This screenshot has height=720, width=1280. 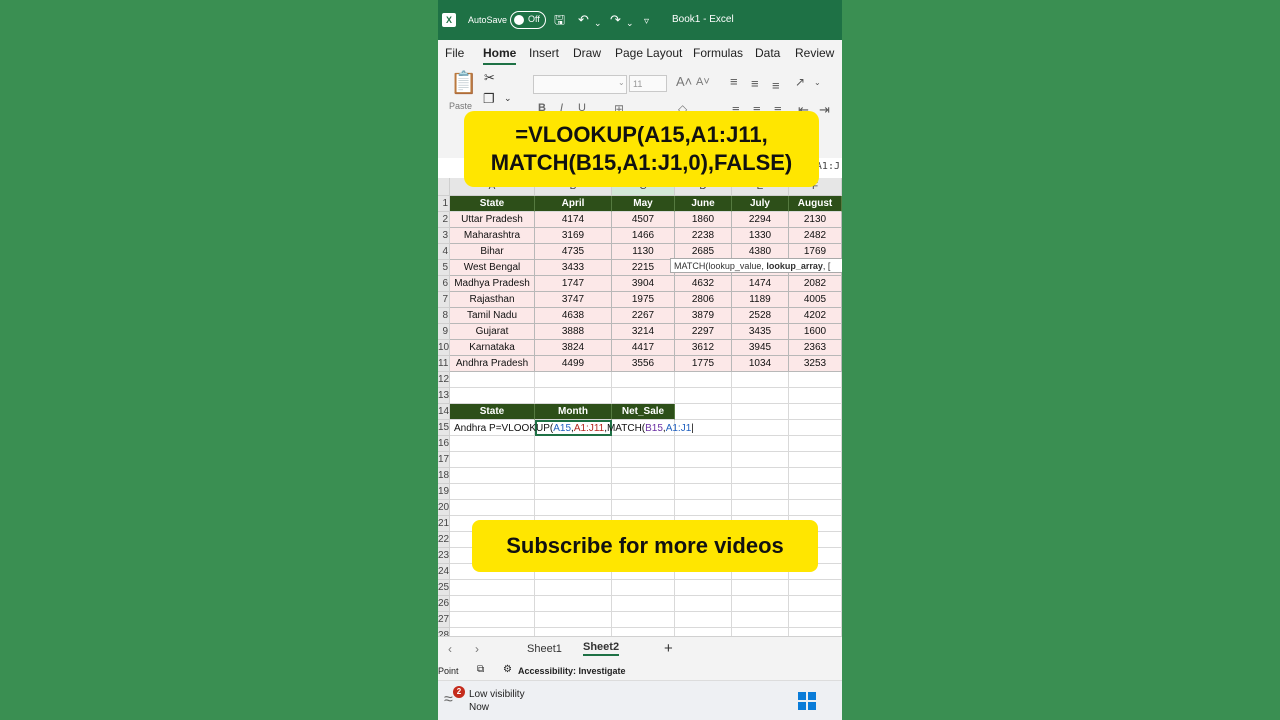 I want to click on row-header-3: 3, so click(x=444, y=236).